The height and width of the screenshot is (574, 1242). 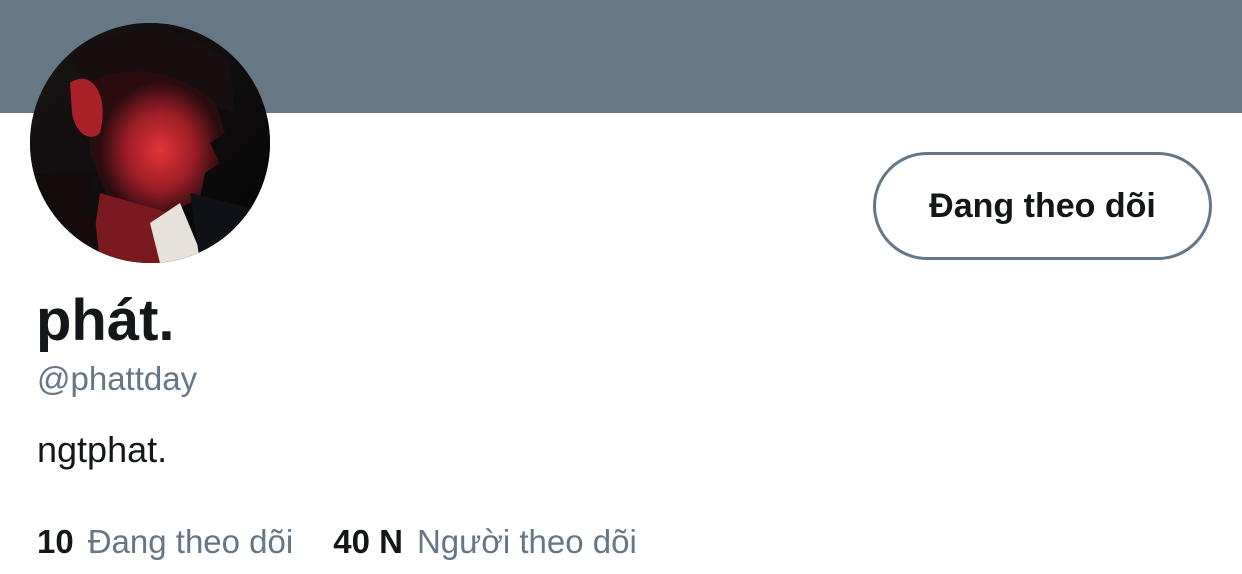 I want to click on following-count: 10, so click(x=55, y=541).